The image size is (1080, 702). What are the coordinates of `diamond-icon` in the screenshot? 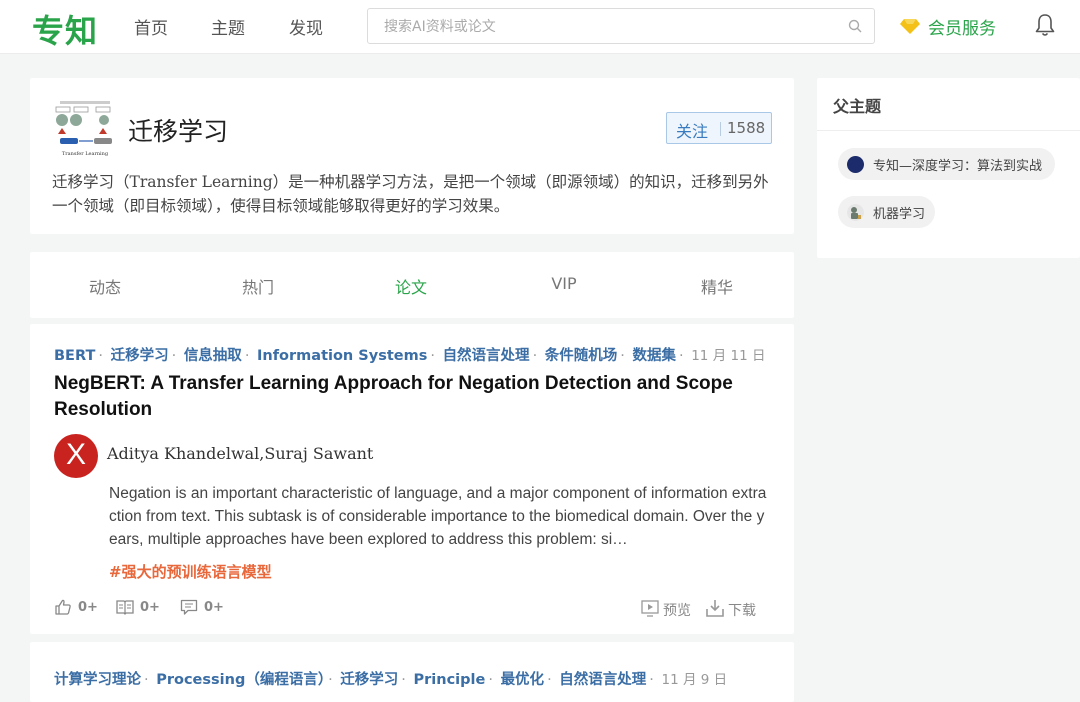 It's located at (910, 26).